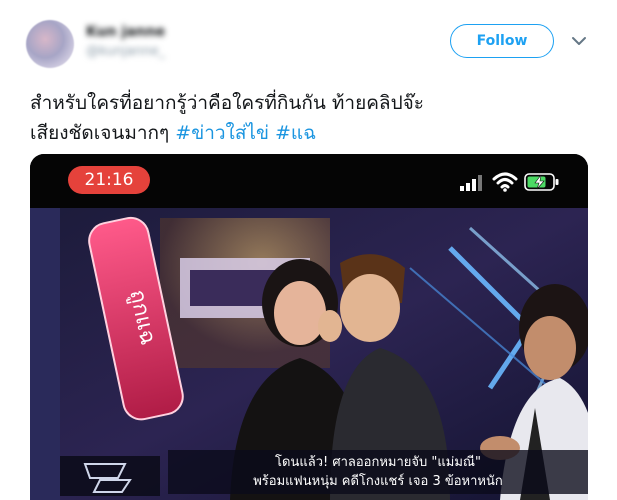  I want to click on chevron-down-icon, so click(579, 41).